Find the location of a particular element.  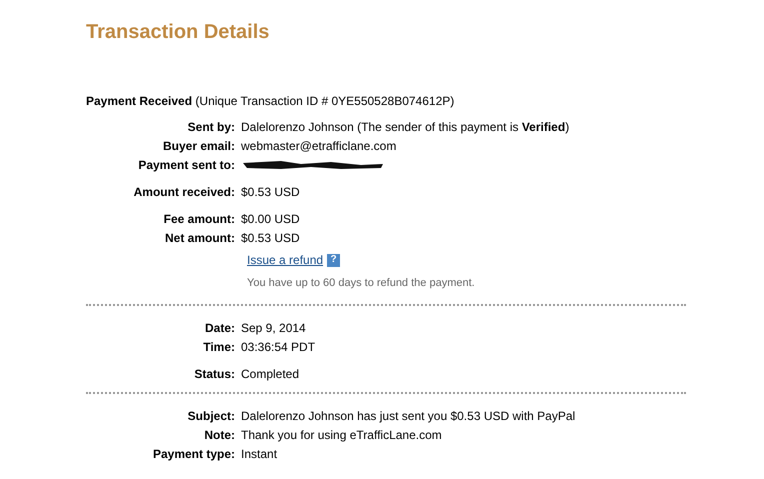

field-value: Completed is located at coordinates (270, 374).